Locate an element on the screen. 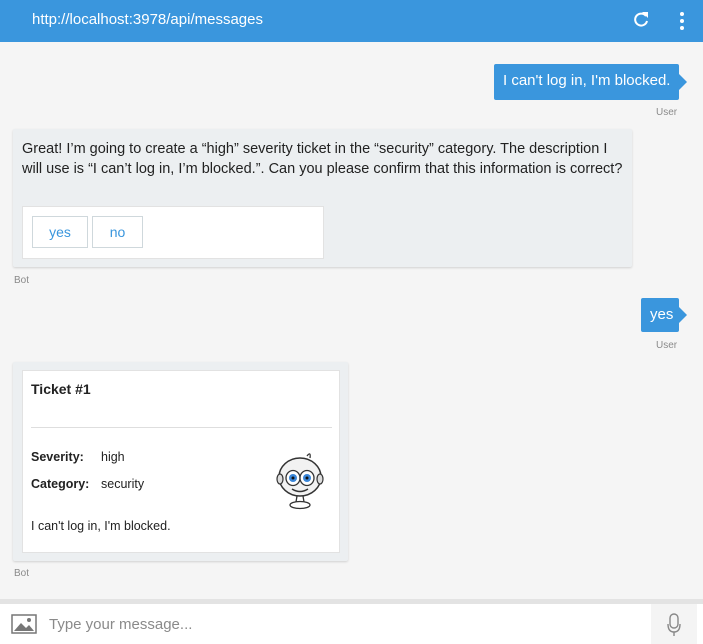  fact-value-category: security is located at coordinates (123, 484).